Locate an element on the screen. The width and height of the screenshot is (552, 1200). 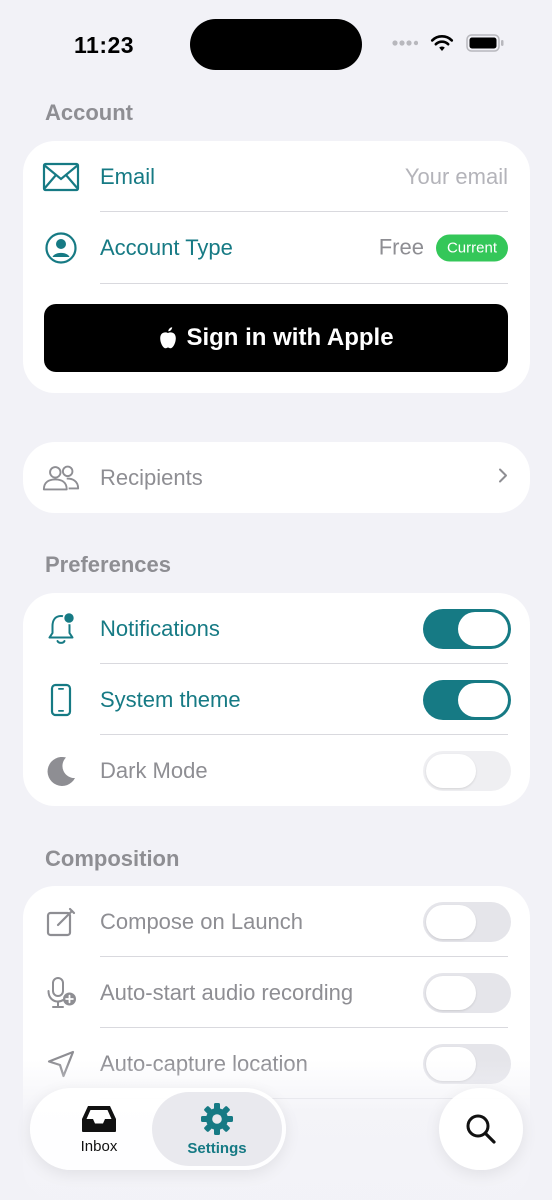
auto-start-audio-label: Auto-start audio recording is located at coordinates (227, 992).